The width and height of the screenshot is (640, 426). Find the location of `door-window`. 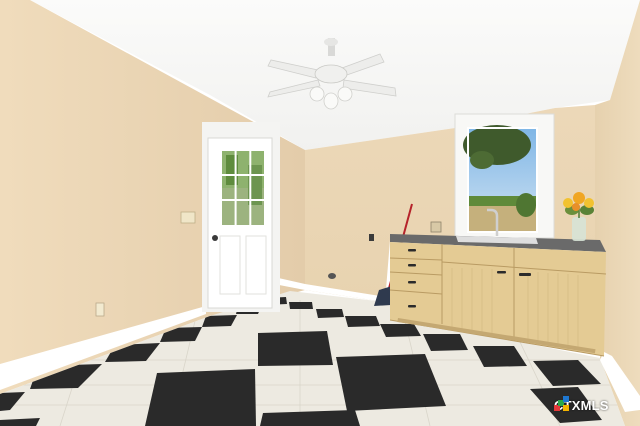

door-window is located at coordinates (243, 188).